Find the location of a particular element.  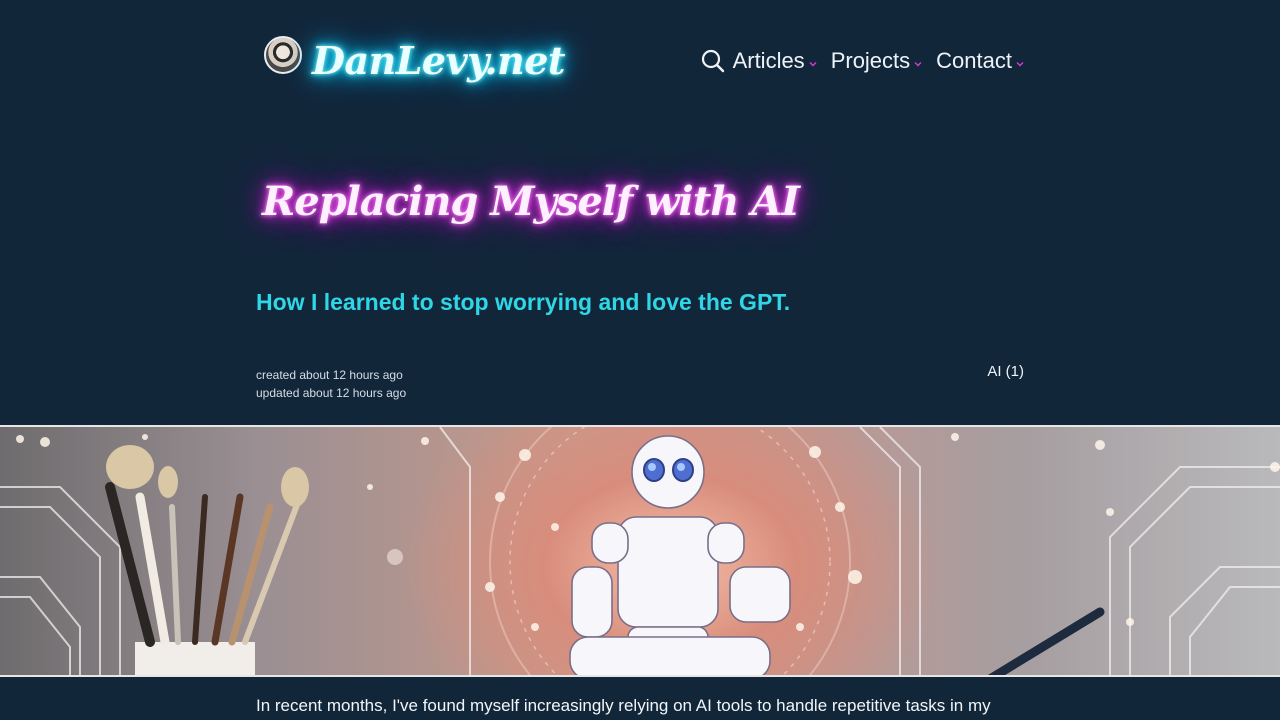

search-icon is located at coordinates (713, 61).